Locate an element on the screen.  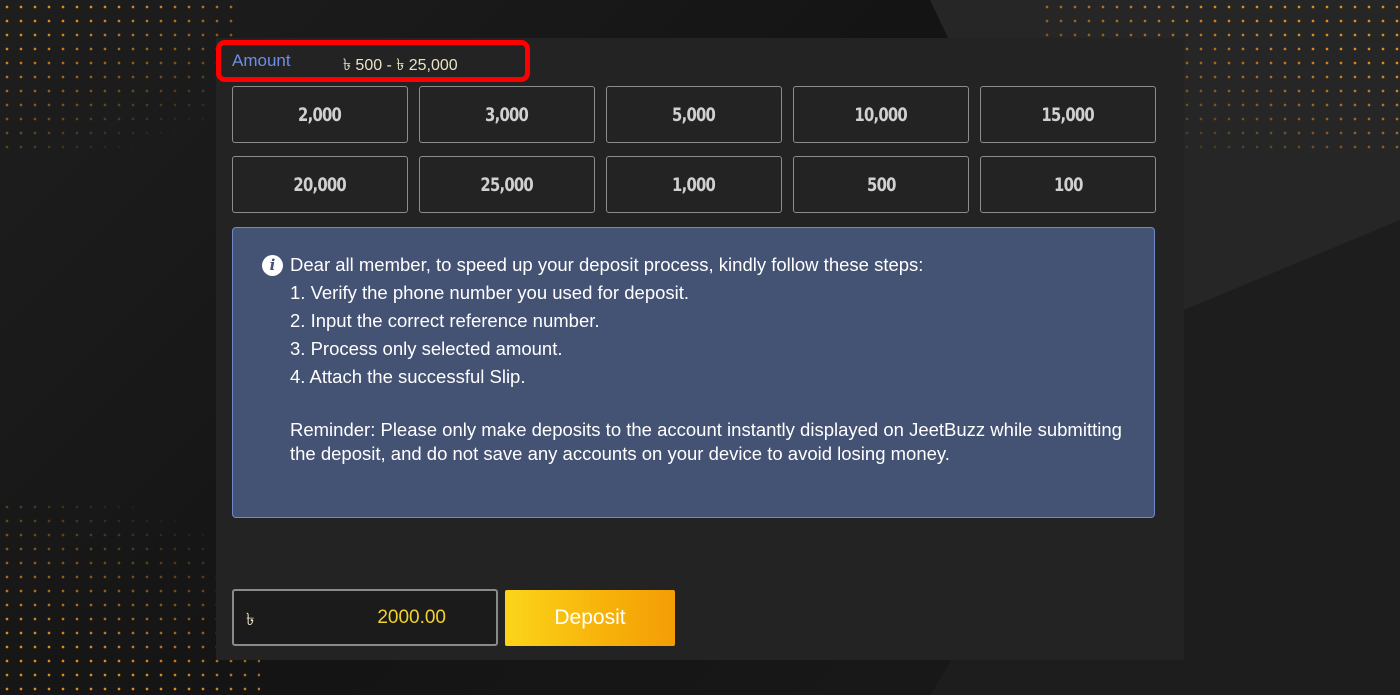
quick-amount-button: 2,000 is located at coordinates (320, 114).